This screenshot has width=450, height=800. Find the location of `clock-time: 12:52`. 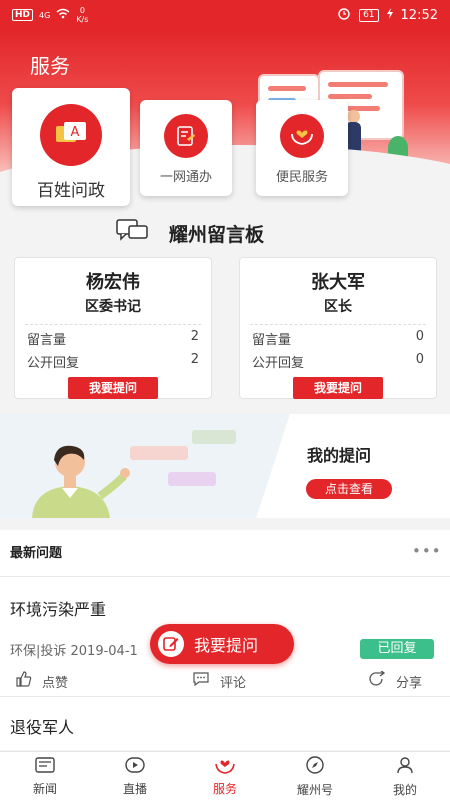

clock-time: 12:52 is located at coordinates (419, 15).